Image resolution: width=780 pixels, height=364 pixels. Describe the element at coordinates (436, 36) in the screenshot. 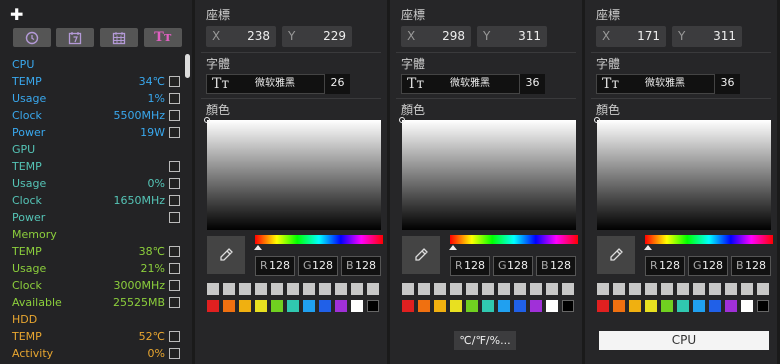

I see `x-field: X 298` at that location.